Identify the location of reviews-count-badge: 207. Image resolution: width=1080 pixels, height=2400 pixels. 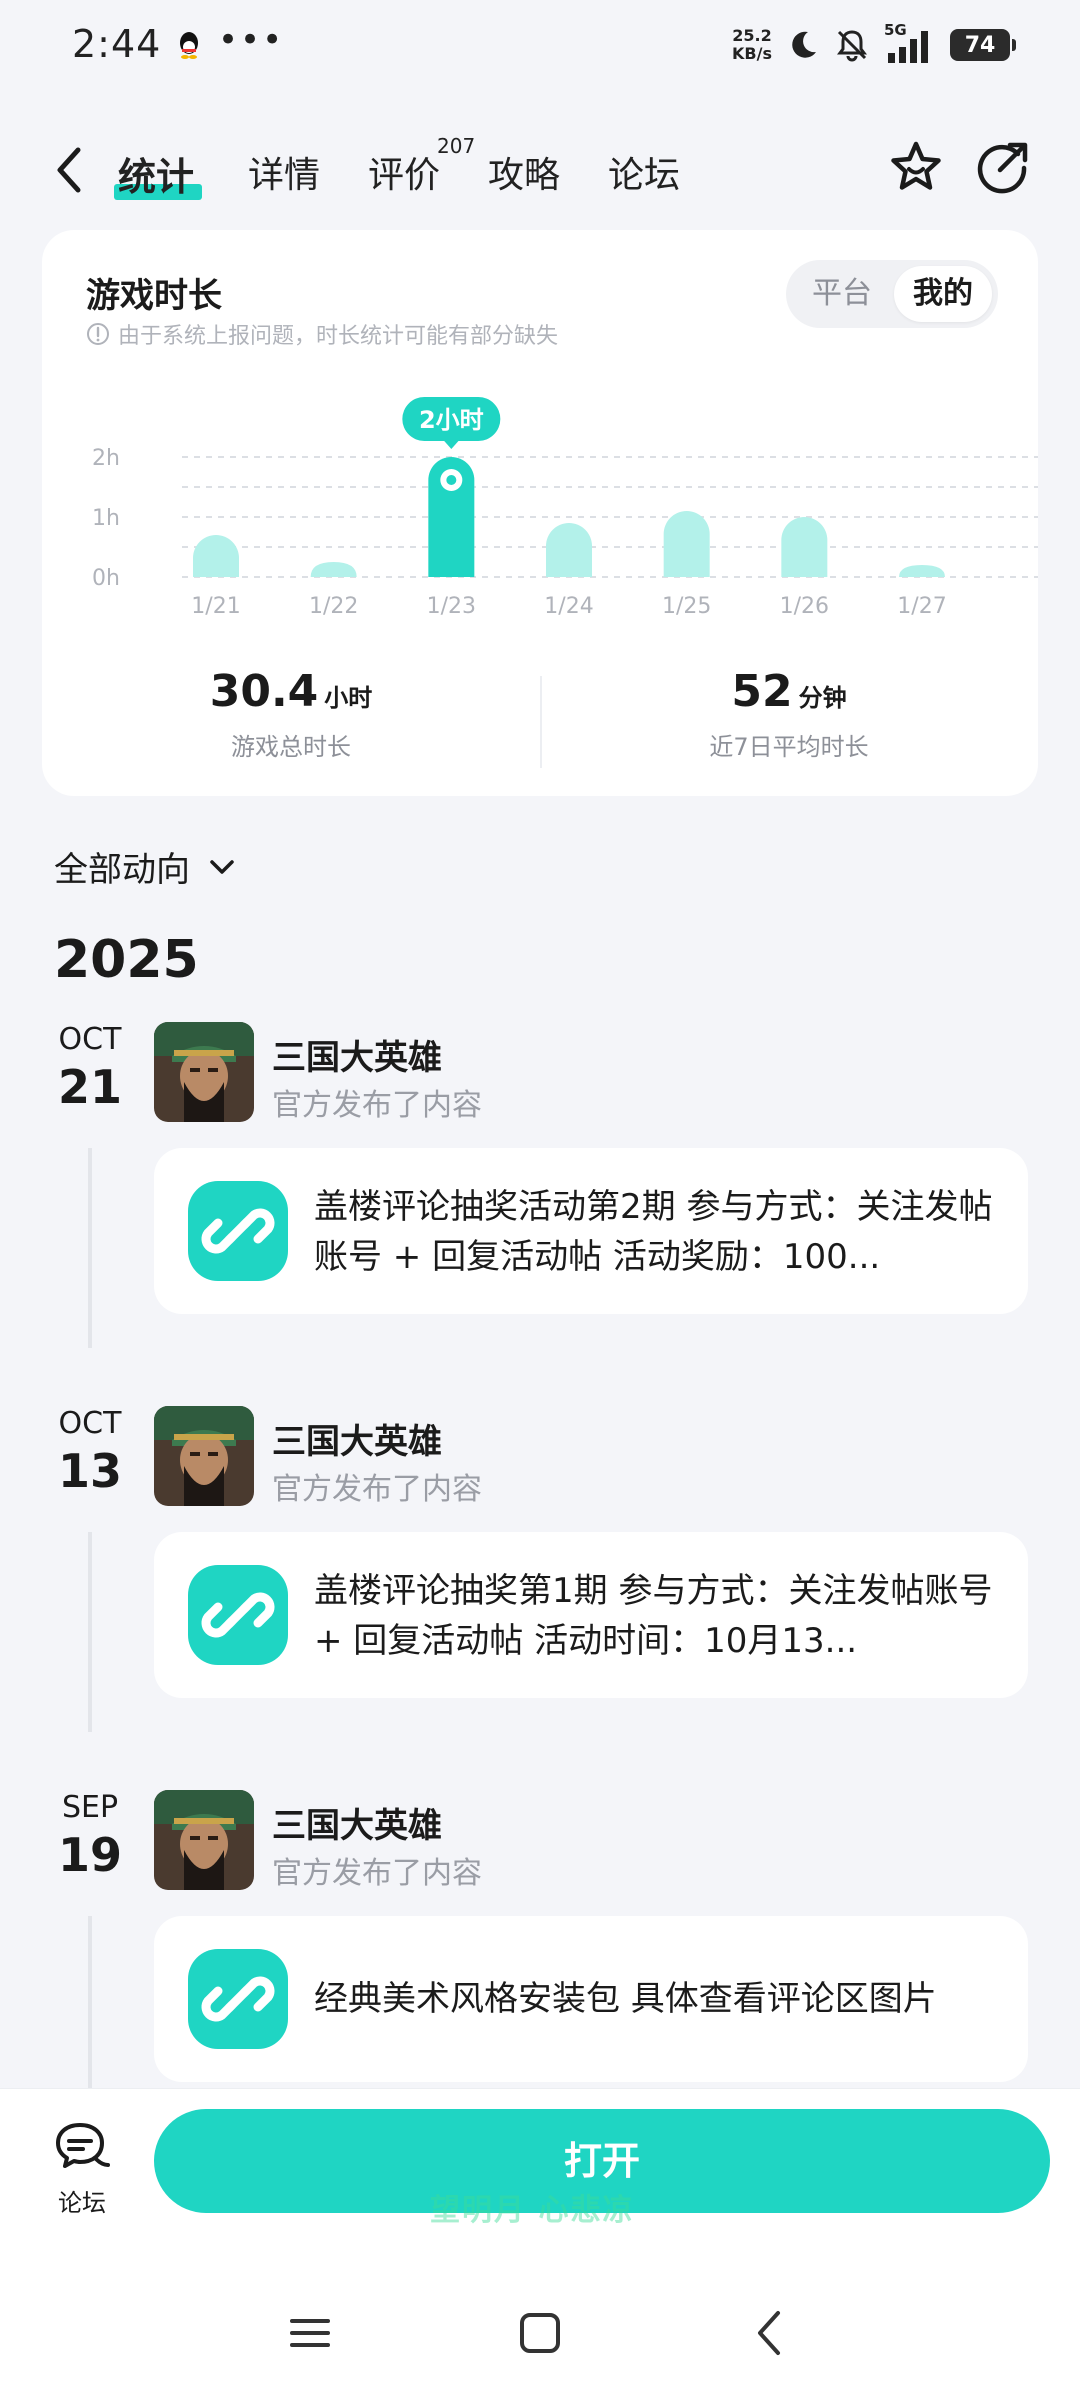
(456, 146).